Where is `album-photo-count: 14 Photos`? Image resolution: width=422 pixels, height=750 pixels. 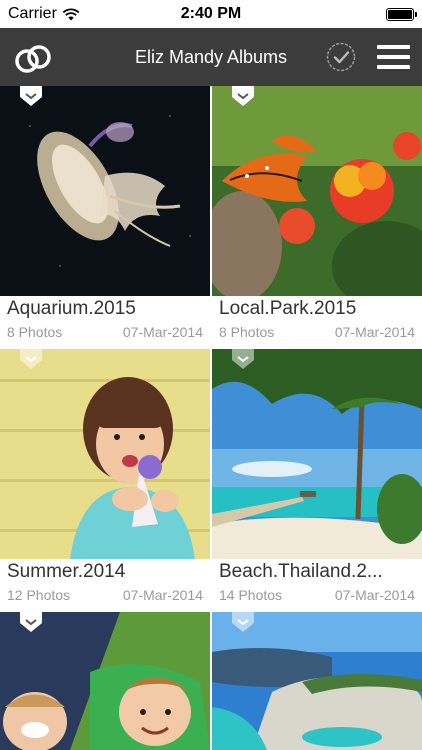
album-photo-count: 14 Photos is located at coordinates (251, 595).